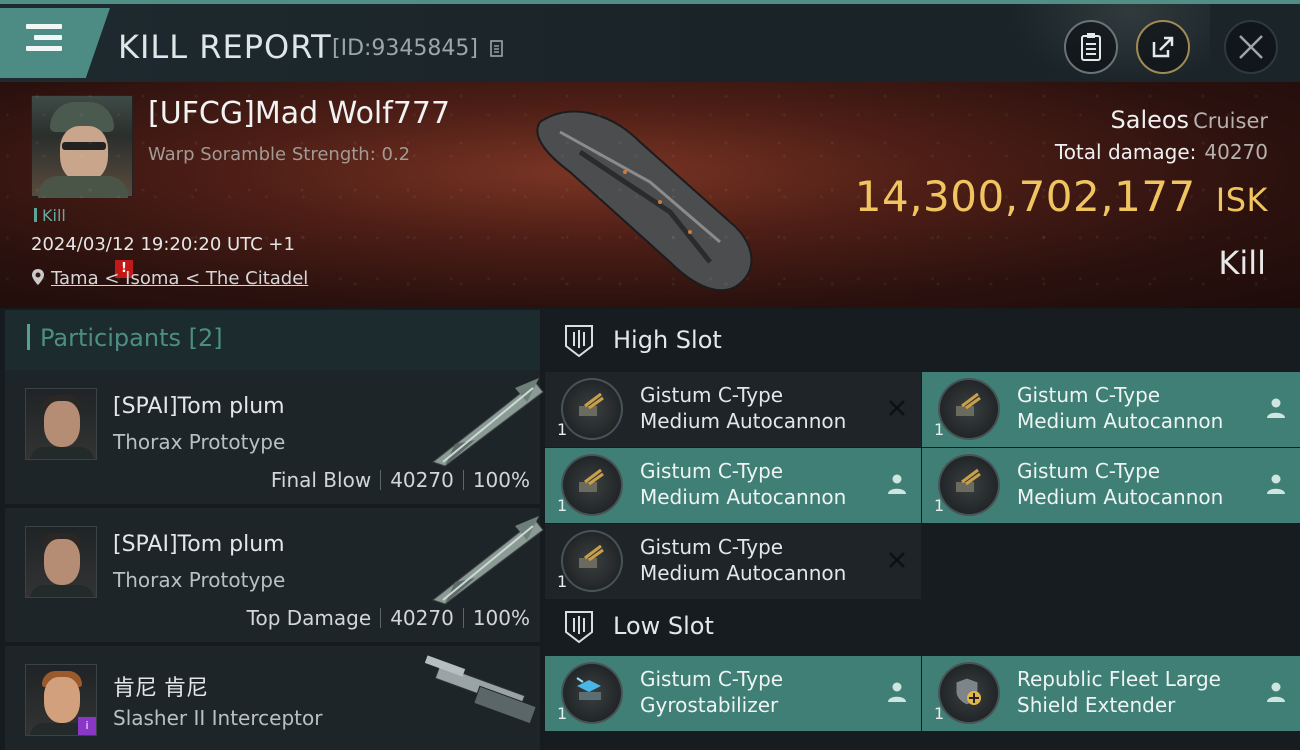 The width and height of the screenshot is (1300, 750). I want to click on participants-label: Participants, so click(110, 338).